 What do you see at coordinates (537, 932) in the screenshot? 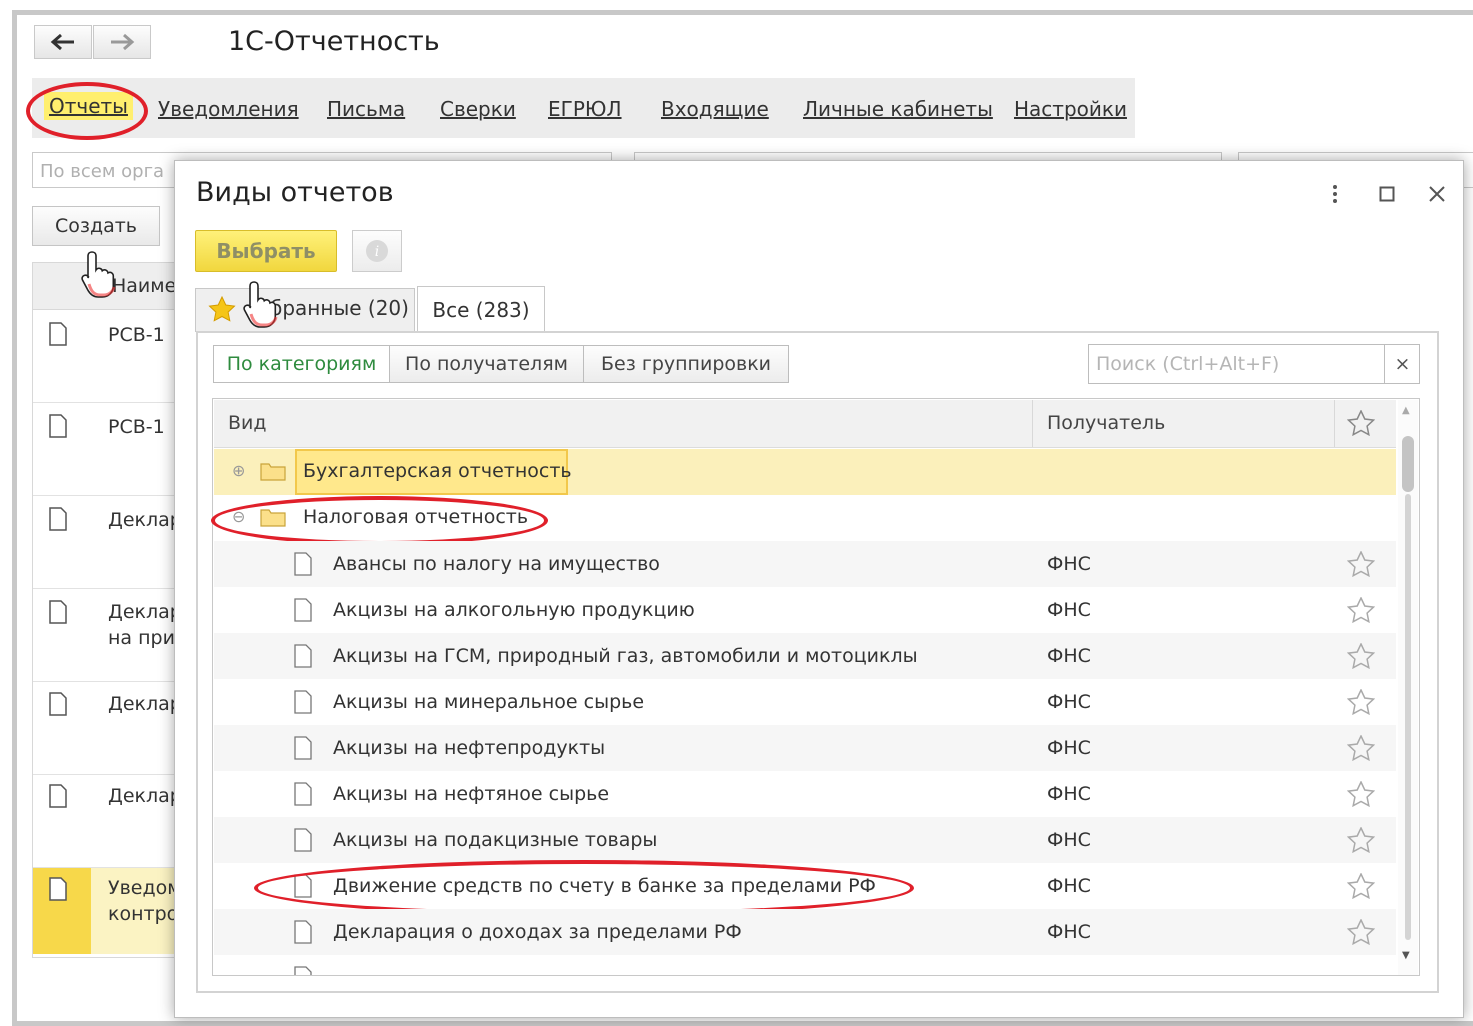
I see `row-kind: Декларация о доходах за пределами РФ` at bounding box center [537, 932].